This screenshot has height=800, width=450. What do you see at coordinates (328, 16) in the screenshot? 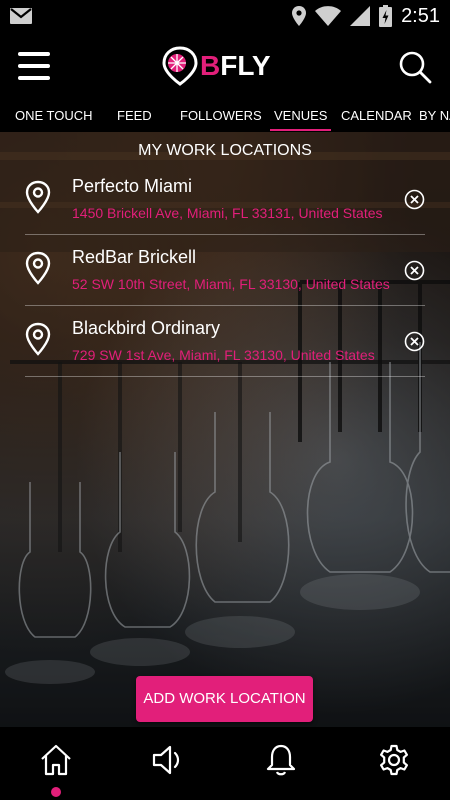
I see `wifi-icon` at bounding box center [328, 16].